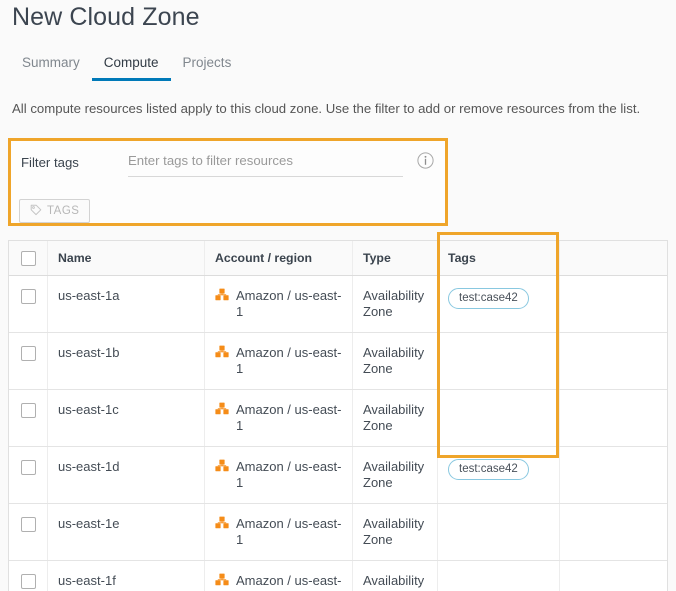  Describe the element at coordinates (131, 68) in the screenshot. I see `tab-compute: Compute` at that location.